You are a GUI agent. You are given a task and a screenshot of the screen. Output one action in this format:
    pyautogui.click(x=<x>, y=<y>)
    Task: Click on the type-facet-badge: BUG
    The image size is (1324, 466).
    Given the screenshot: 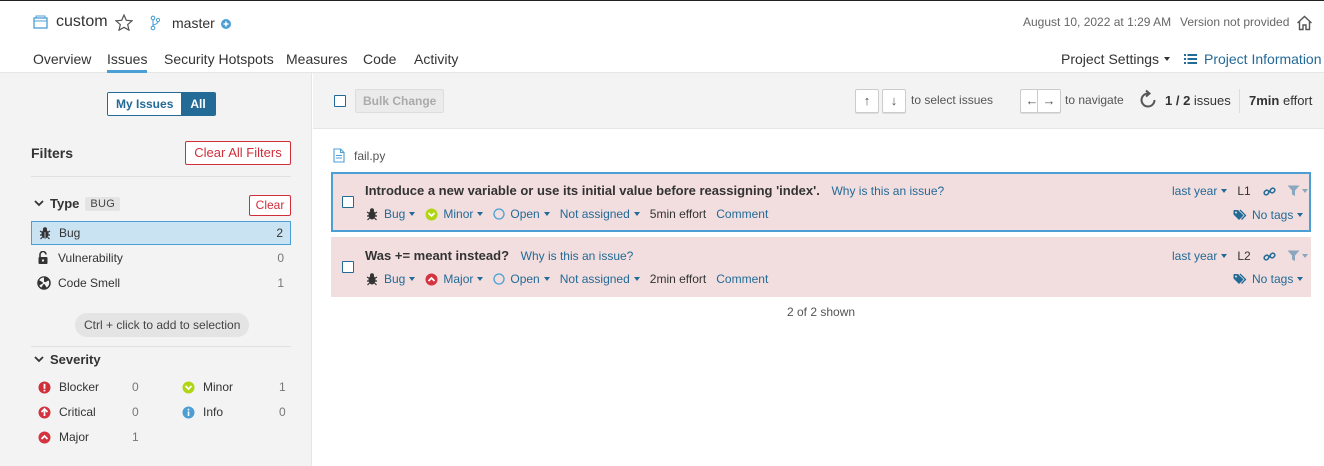 What is the action you would take?
    pyautogui.click(x=103, y=203)
    